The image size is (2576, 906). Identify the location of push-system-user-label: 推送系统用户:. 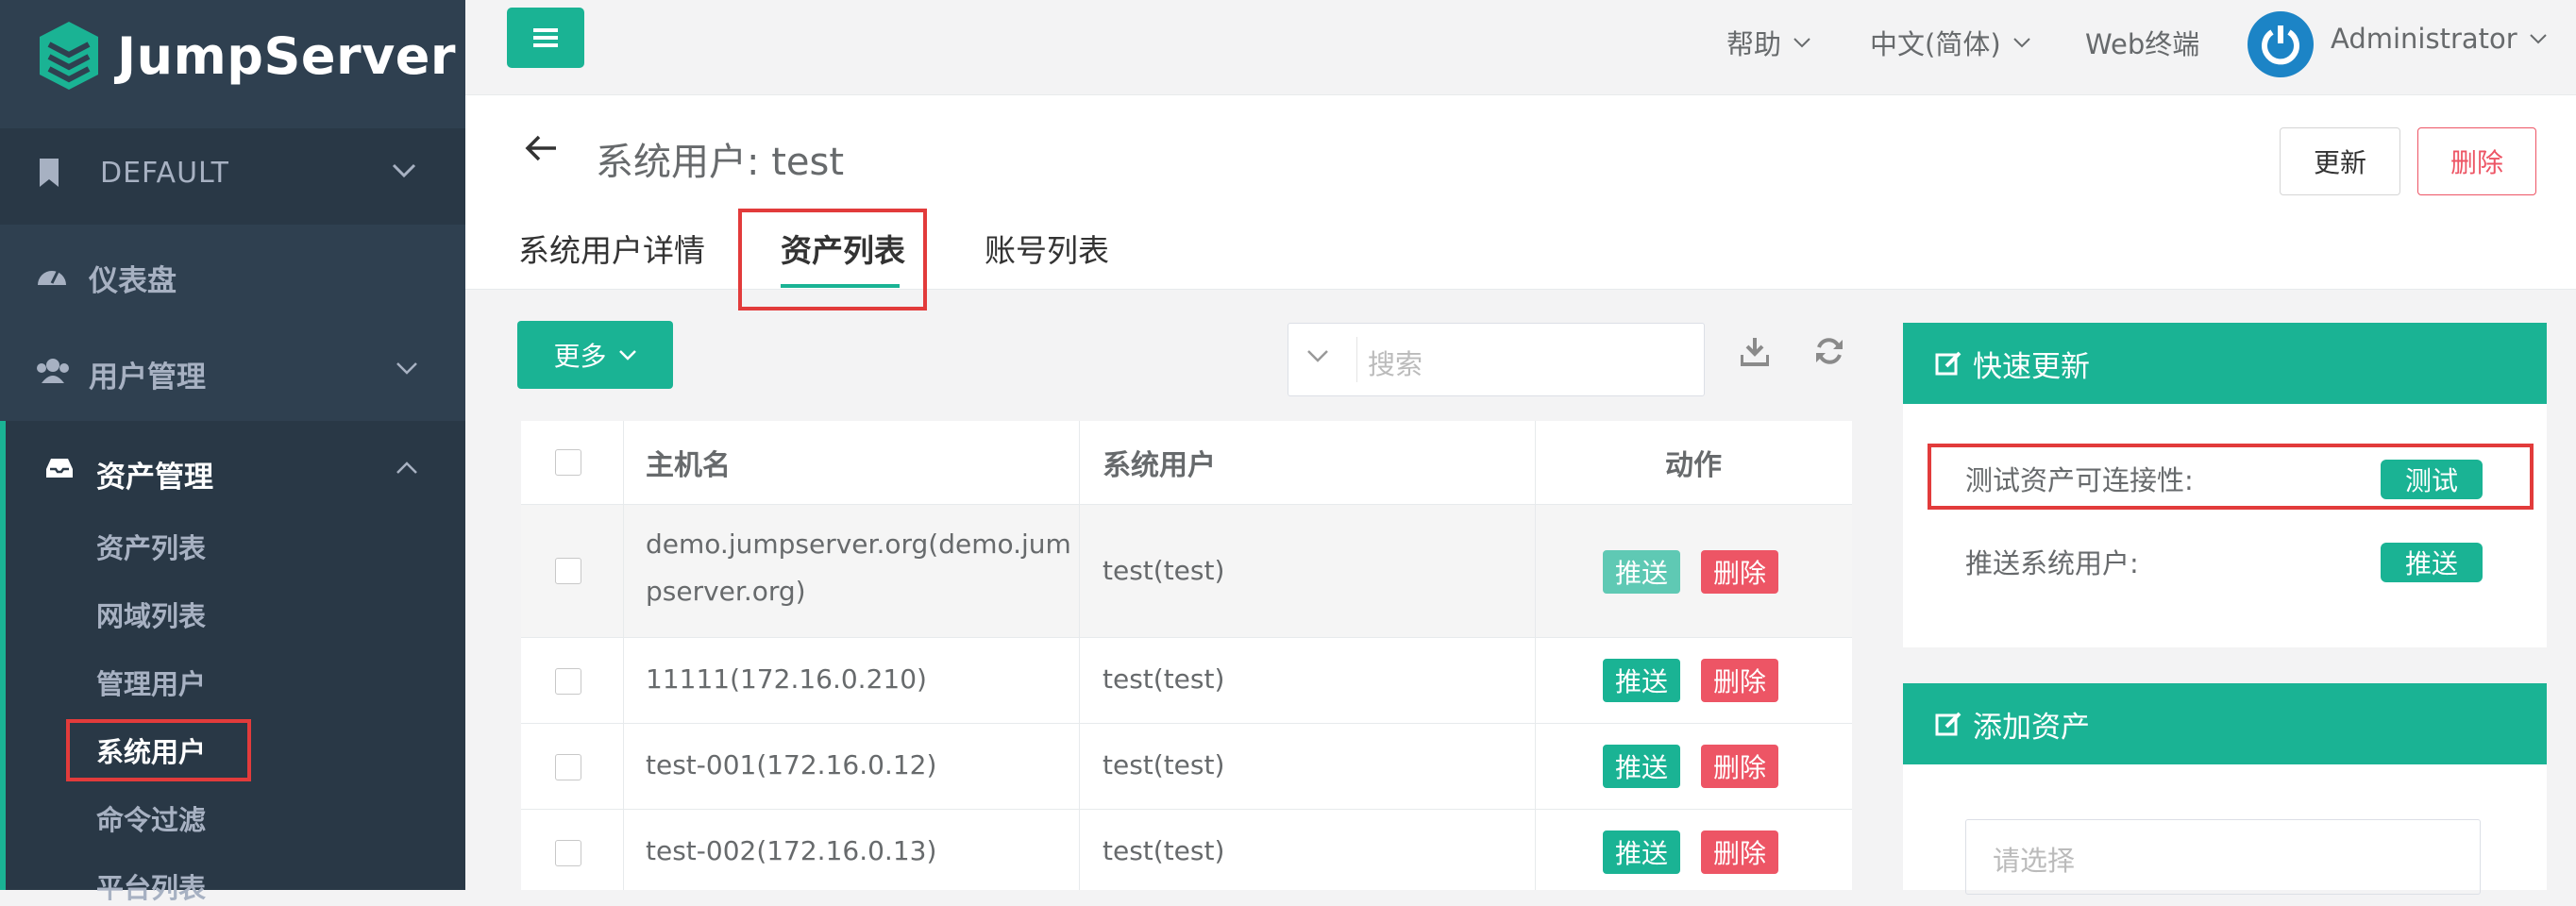
(2052, 563).